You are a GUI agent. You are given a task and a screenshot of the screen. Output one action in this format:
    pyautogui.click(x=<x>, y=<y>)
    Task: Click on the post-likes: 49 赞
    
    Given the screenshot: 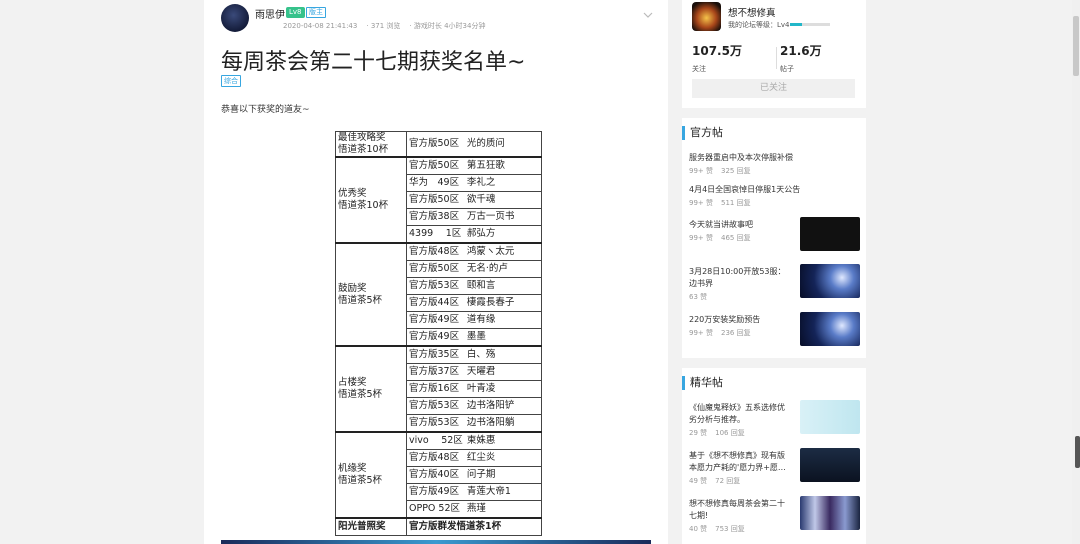 What is the action you would take?
    pyautogui.click(x=698, y=481)
    